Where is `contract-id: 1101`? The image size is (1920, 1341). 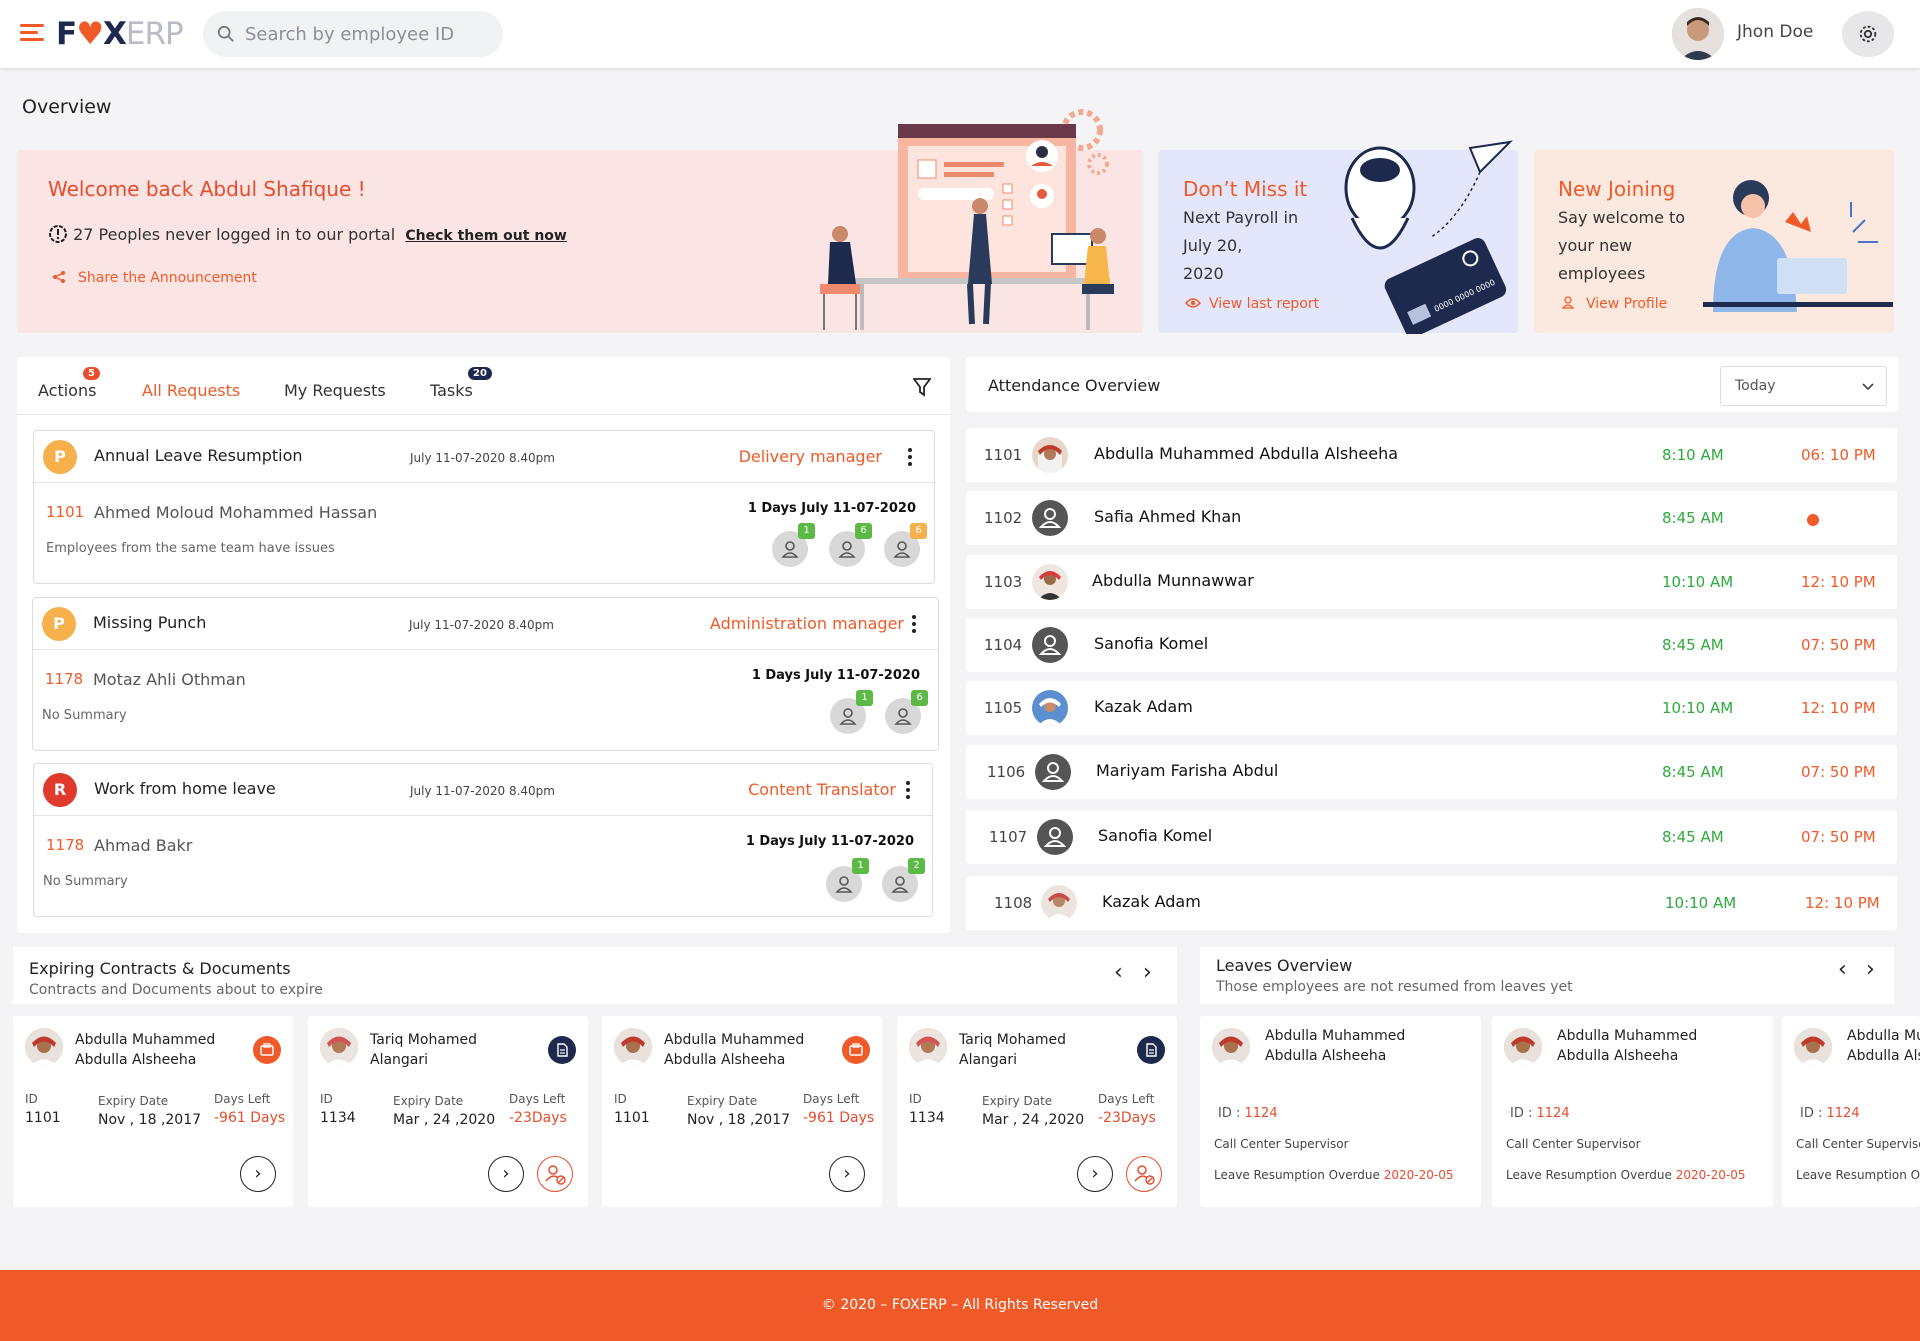
contract-id: 1101 is located at coordinates (43, 1118).